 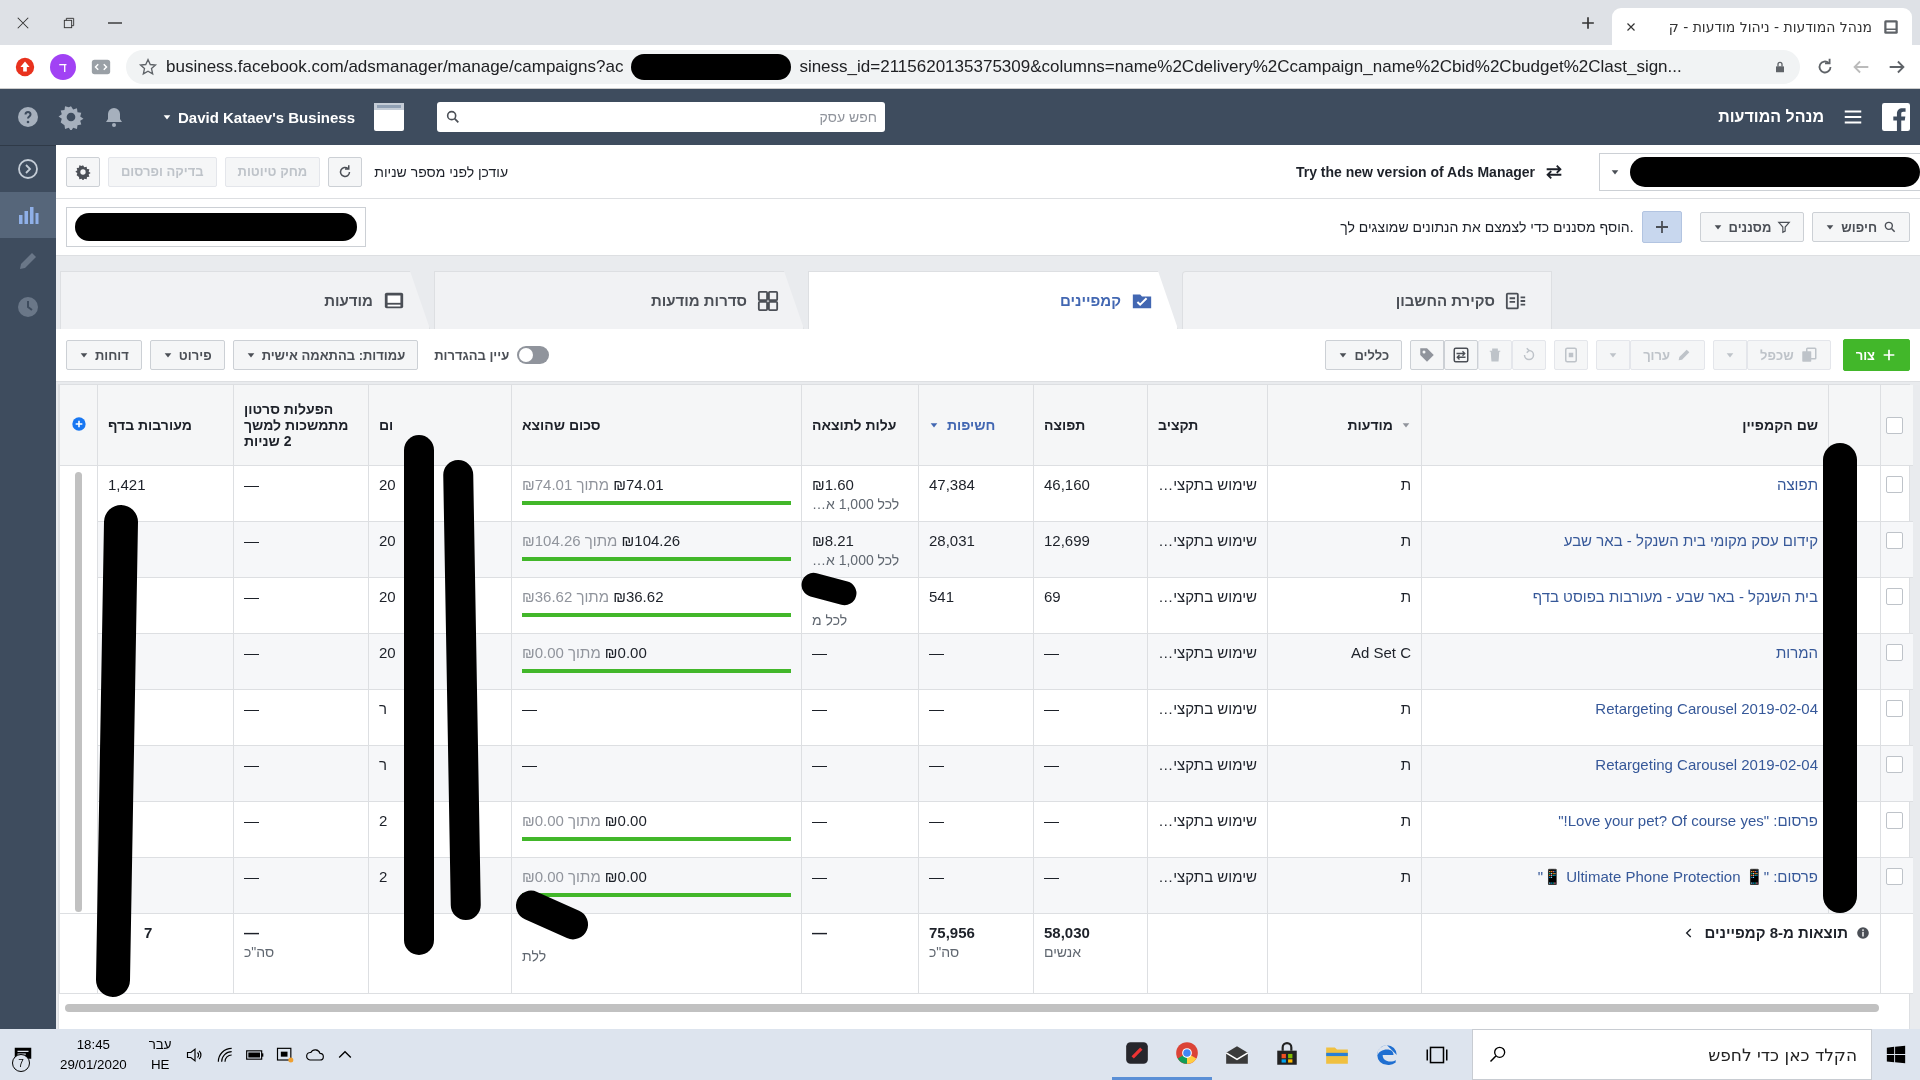 I want to click on new-version-link: Try the new version of Ads Manager, so click(x=1415, y=171).